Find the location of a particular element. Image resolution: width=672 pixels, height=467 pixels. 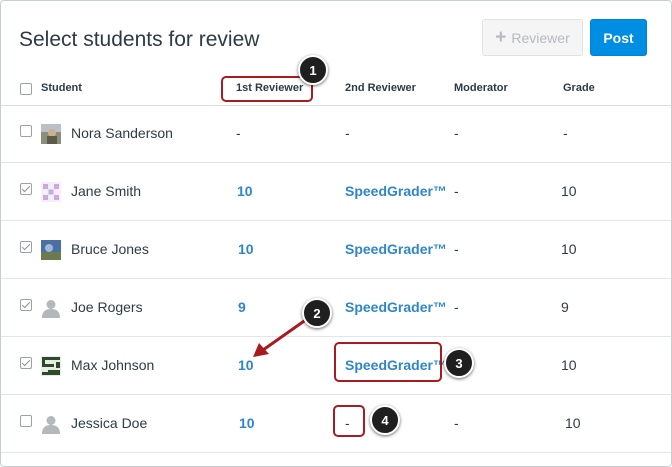

callout-badge-3: 3 is located at coordinates (459, 363).